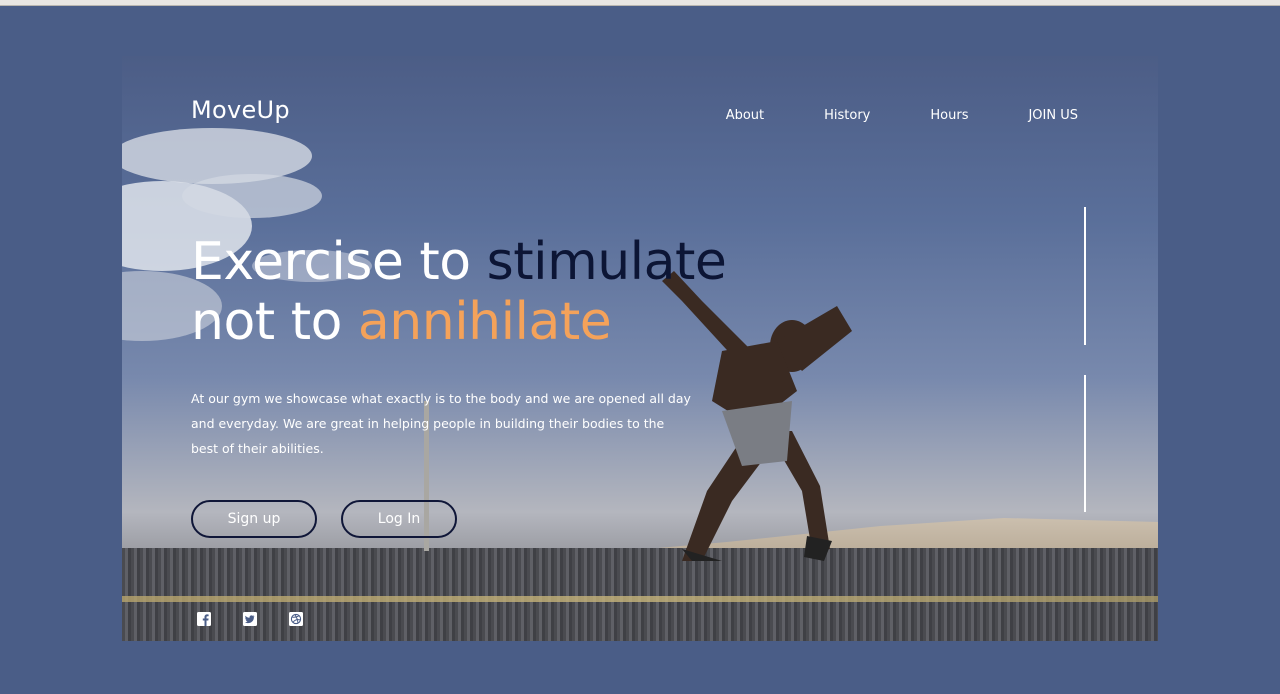 The width and height of the screenshot is (1280, 694). What do you see at coordinates (902, 115) in the screenshot?
I see `main-nav: About History Hours JOIN US` at bounding box center [902, 115].